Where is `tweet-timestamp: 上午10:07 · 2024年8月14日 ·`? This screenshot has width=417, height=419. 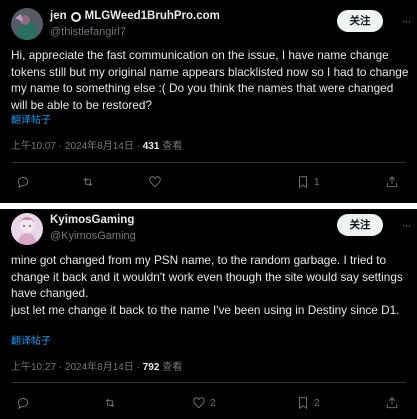 tweet-timestamp: 上午10:07 · 2024年8月14日 · is located at coordinates (77, 146).